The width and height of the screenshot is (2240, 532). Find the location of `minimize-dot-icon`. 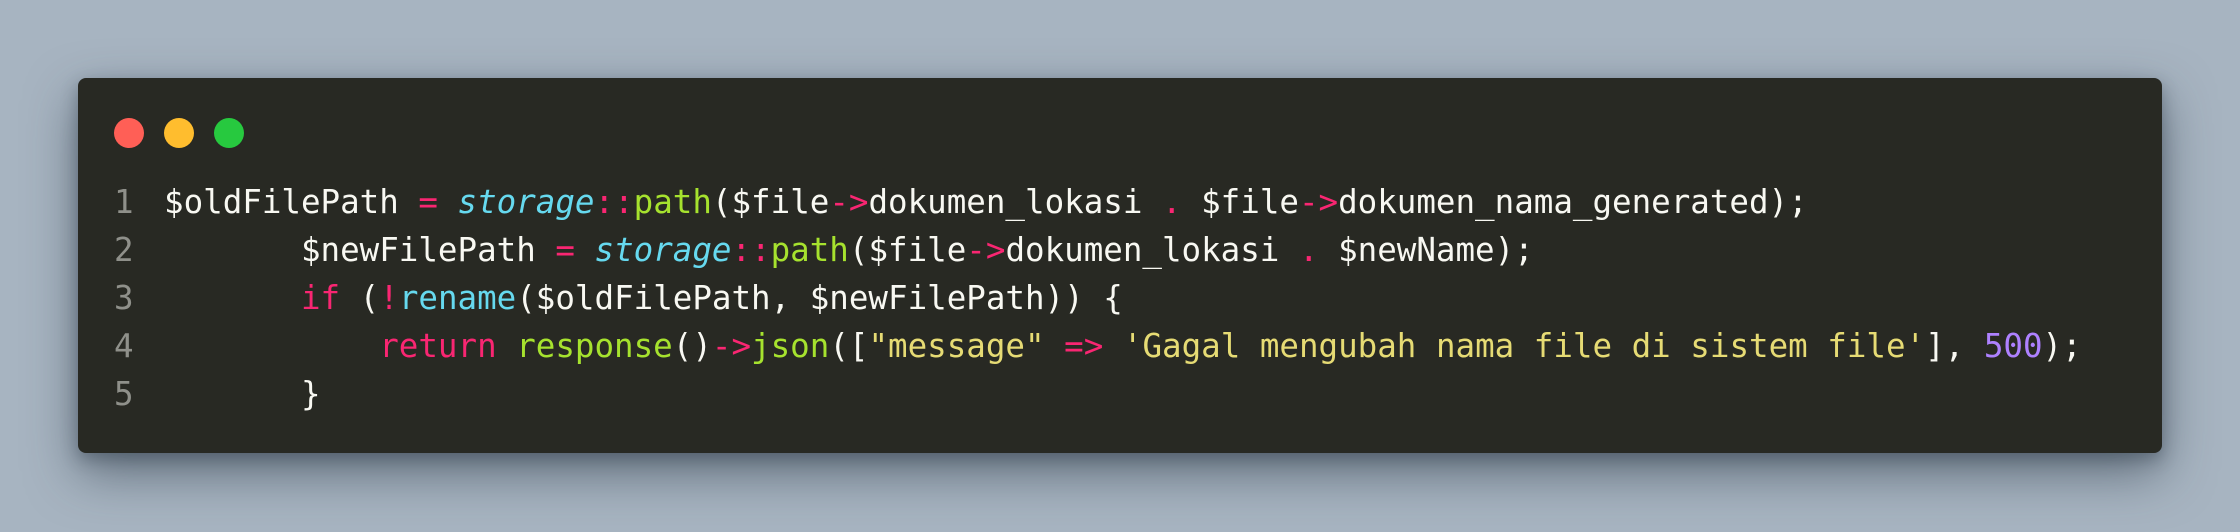

minimize-dot-icon is located at coordinates (179, 133).